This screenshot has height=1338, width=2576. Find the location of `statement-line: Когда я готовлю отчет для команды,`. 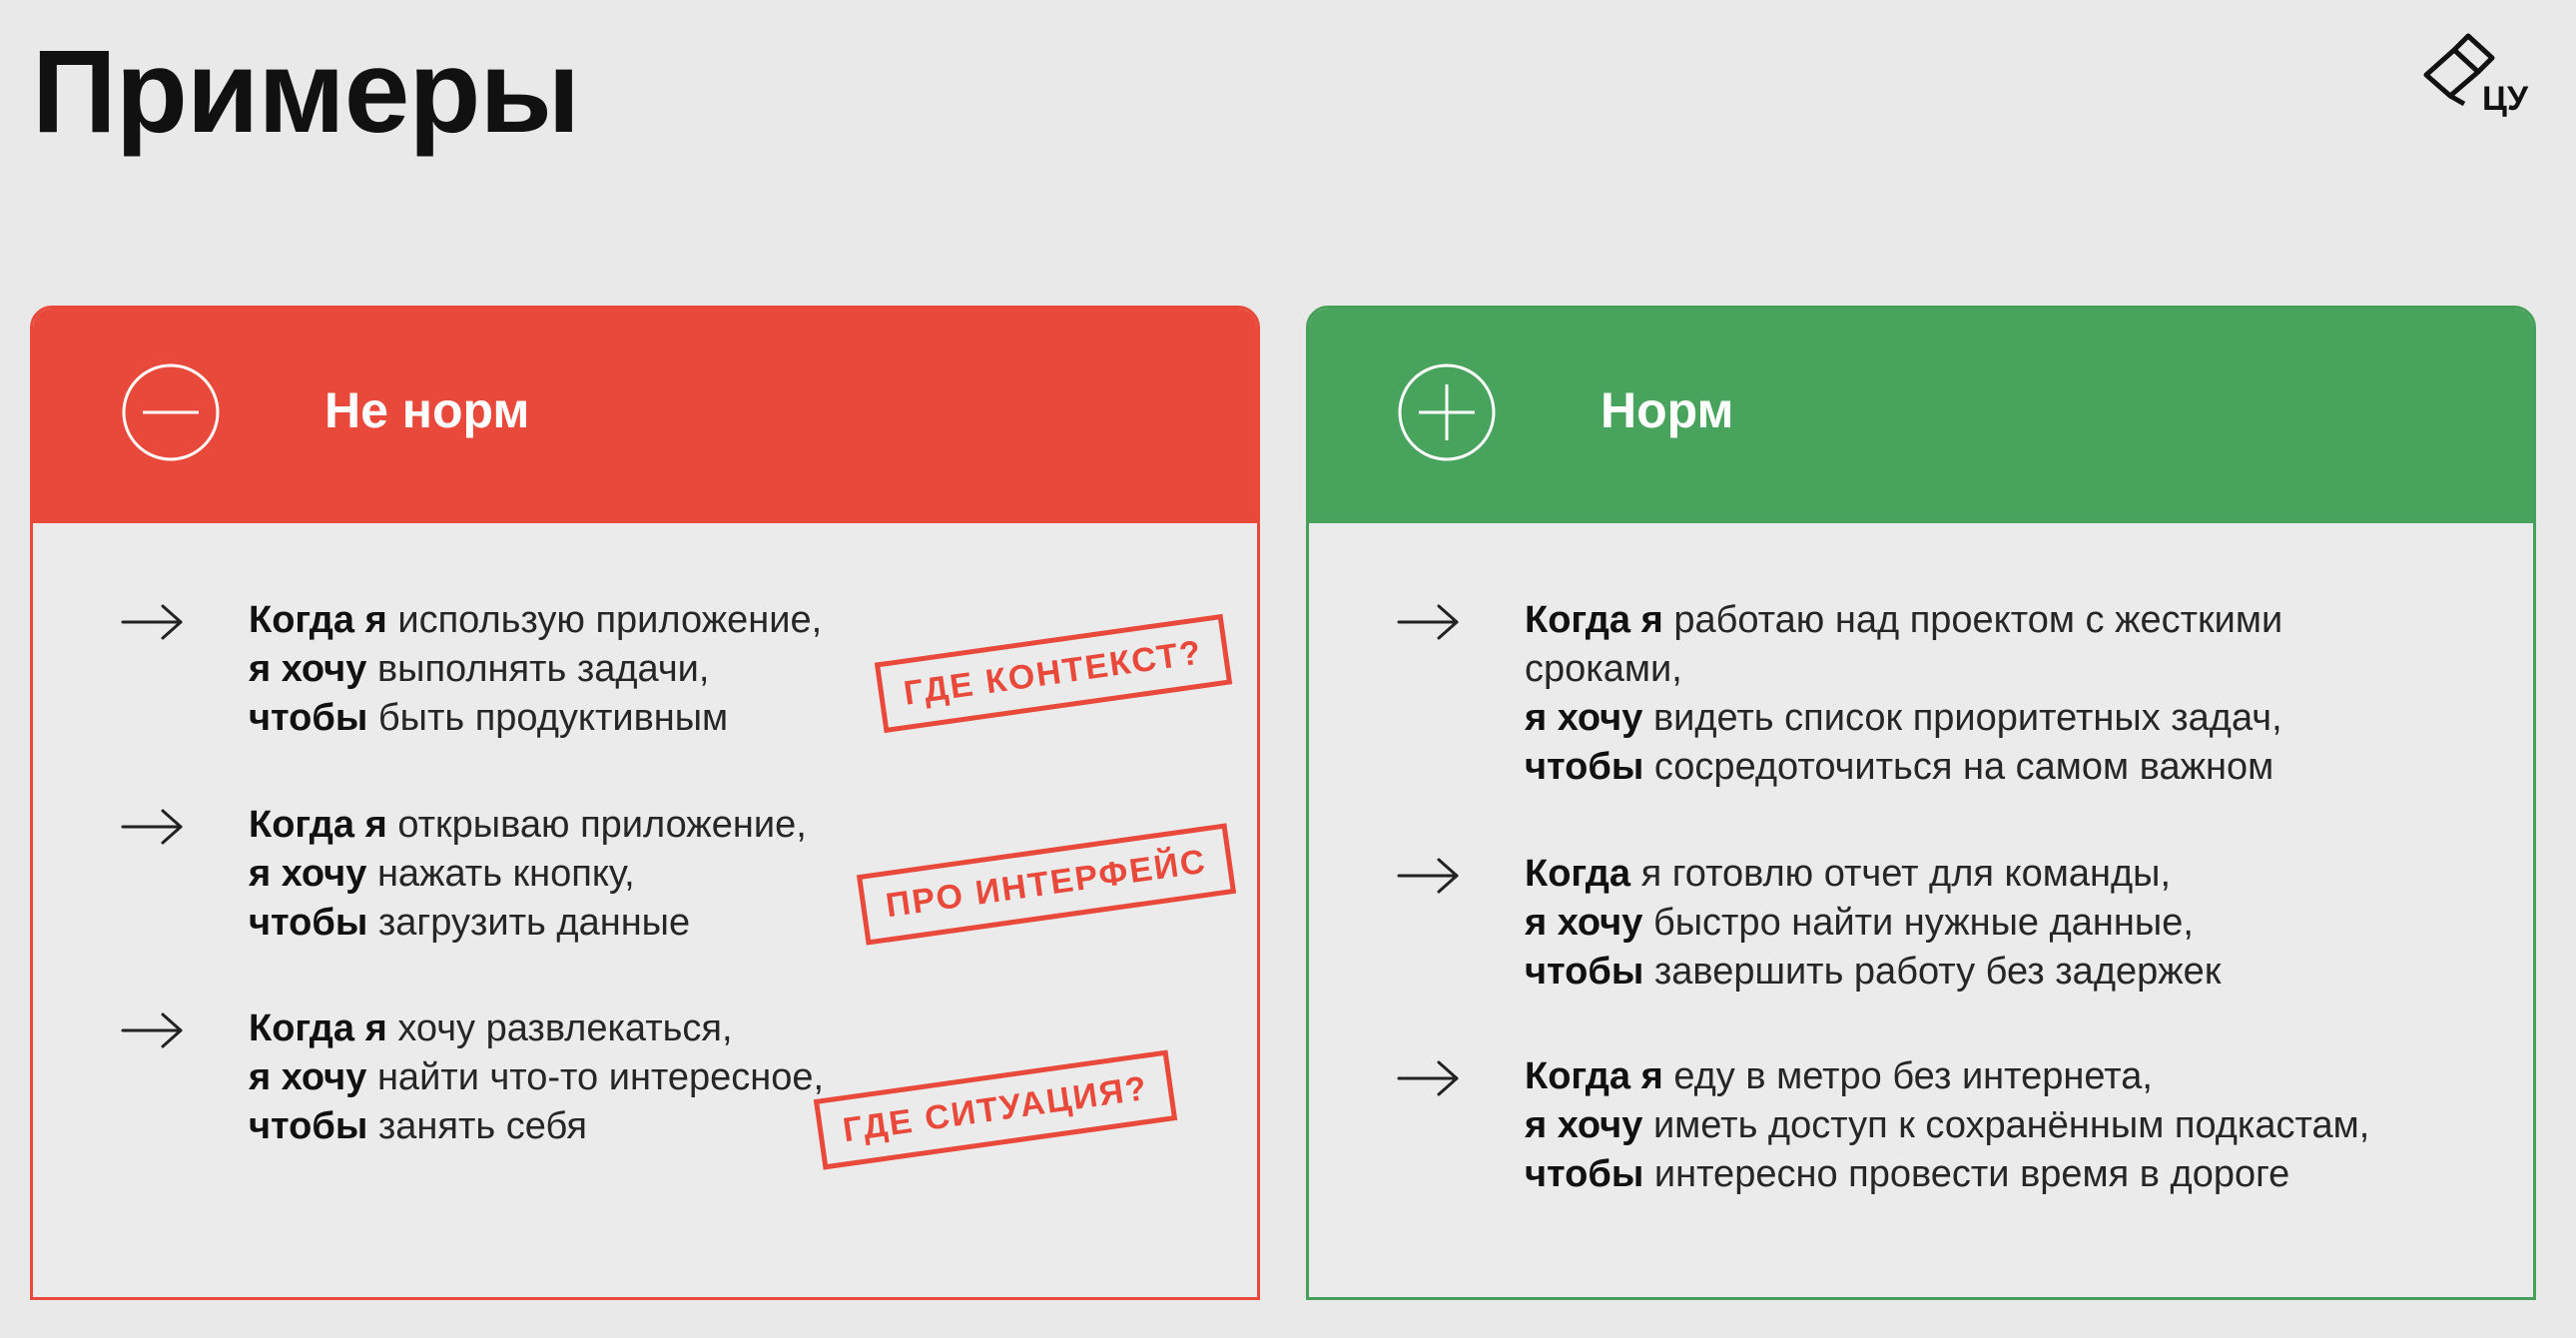

statement-line: Когда я готовлю отчет для команды, is located at coordinates (2009, 875).